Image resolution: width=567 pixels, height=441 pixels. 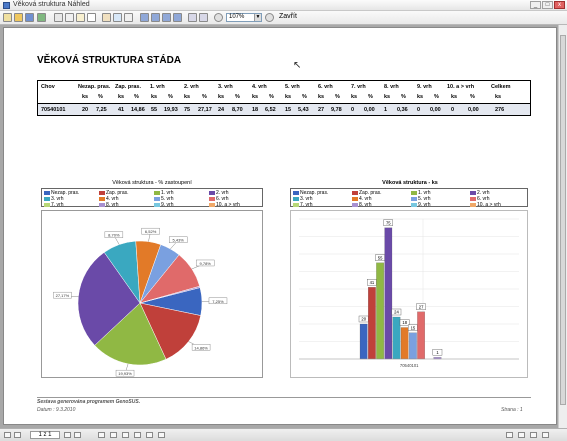 What do you see at coordinates (128, 87) in the screenshot?
I see `table-header-cell: Zap. pras.` at bounding box center [128, 87].